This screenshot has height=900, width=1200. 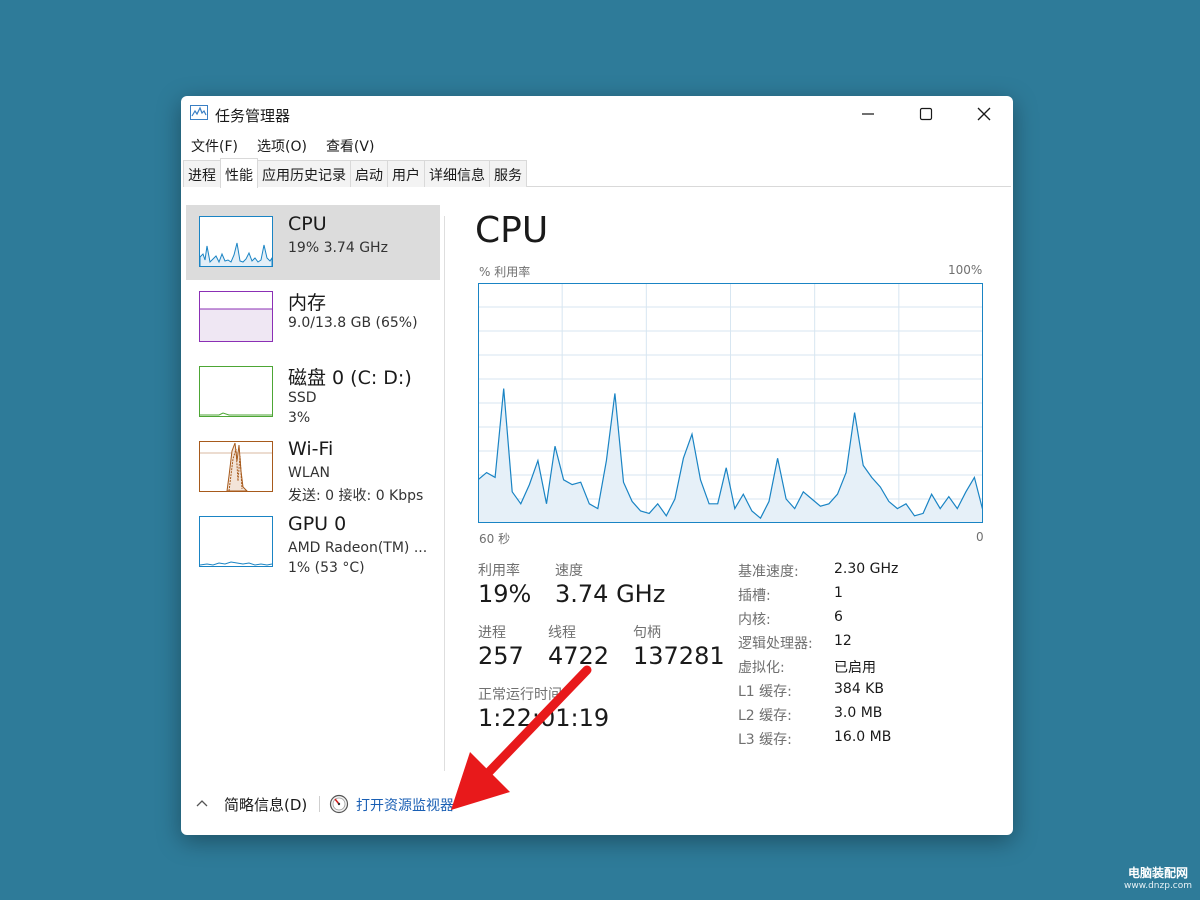 What do you see at coordinates (369, 173) in the screenshot?
I see `tab-startup: 启动` at bounding box center [369, 173].